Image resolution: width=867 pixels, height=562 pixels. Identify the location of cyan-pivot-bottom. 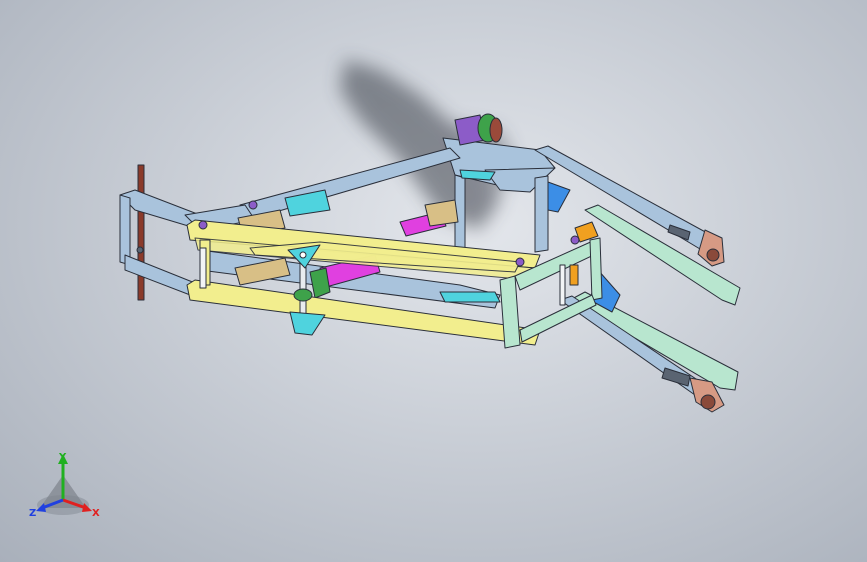
(307, 323).